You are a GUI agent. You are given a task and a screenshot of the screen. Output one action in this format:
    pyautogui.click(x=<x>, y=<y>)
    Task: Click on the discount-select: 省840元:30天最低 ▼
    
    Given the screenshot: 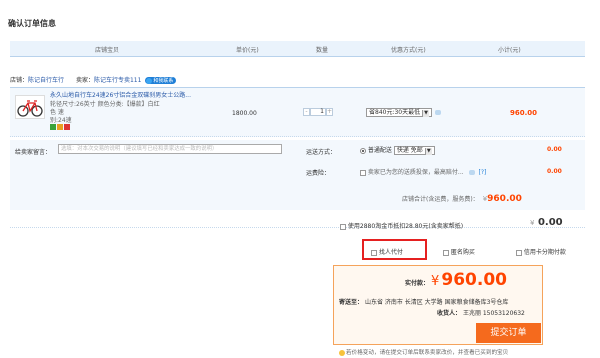 What is the action you would take?
    pyautogui.click(x=399, y=112)
    